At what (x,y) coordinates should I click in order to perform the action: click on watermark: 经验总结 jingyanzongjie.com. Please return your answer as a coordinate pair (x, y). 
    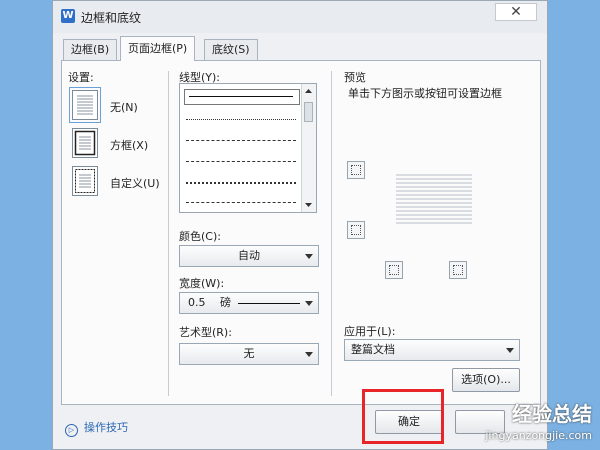
    Looking at the image, I should click on (538, 420).